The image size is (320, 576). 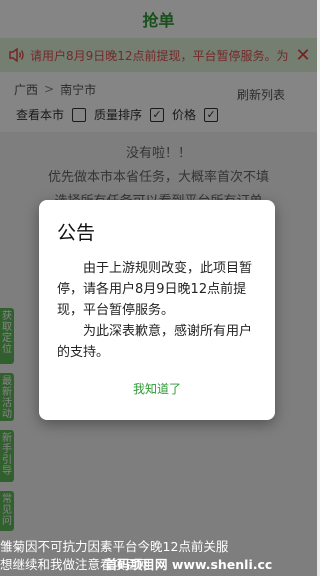 I want to click on watermark-text: 首码项目网 www.shenli.cc, so click(x=189, y=564).